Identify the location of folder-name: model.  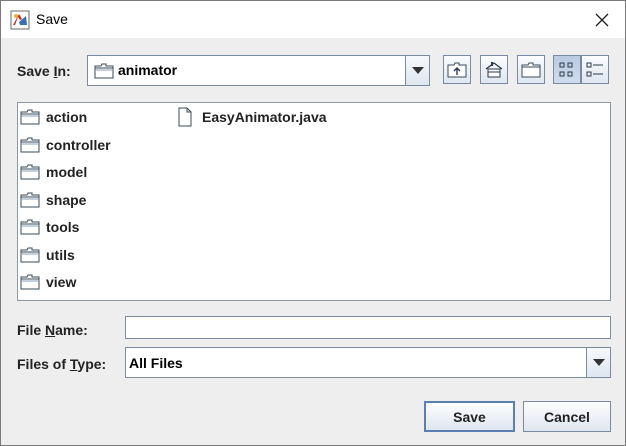
(67, 172).